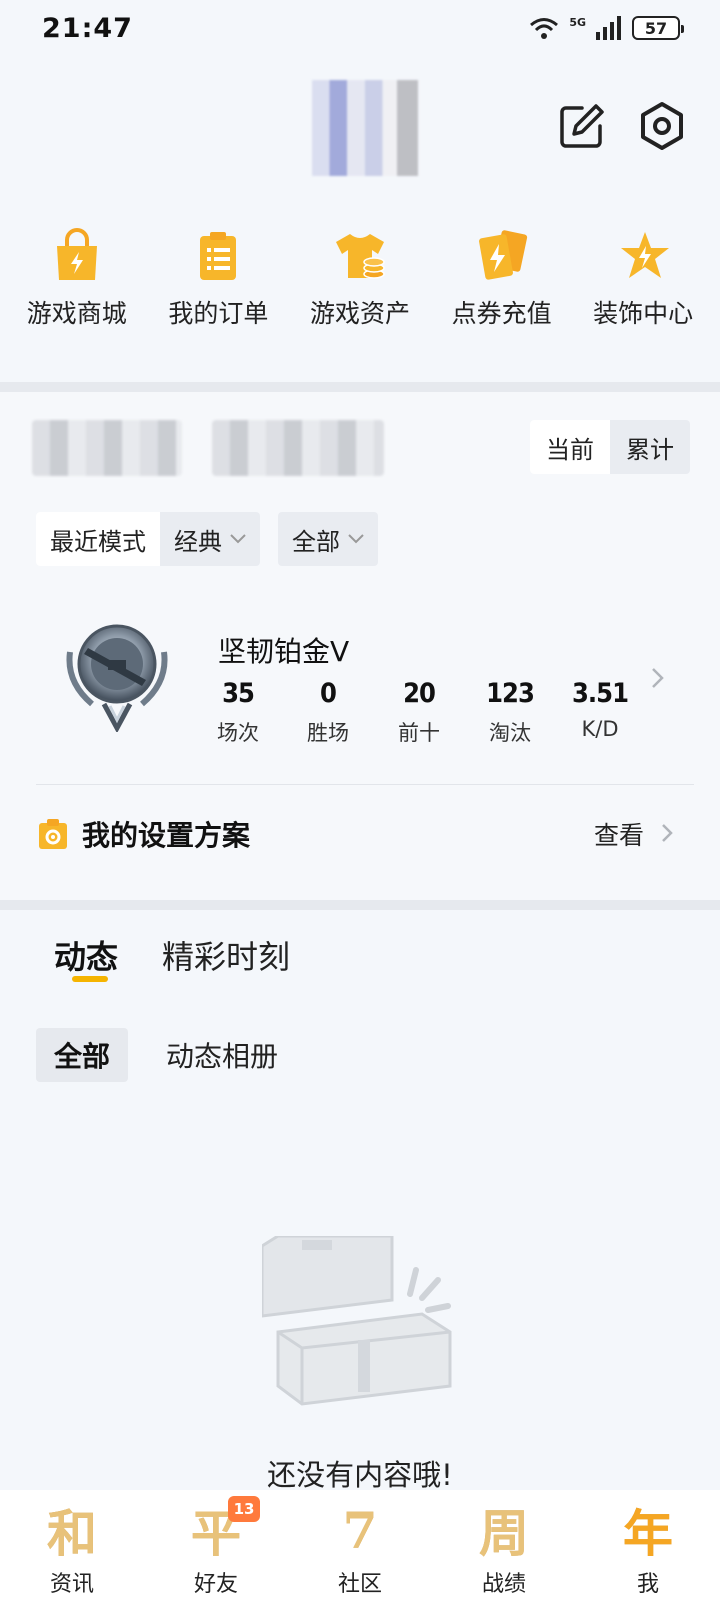 This screenshot has width=720, height=1612. I want to click on edit-icon, so click(582, 126).